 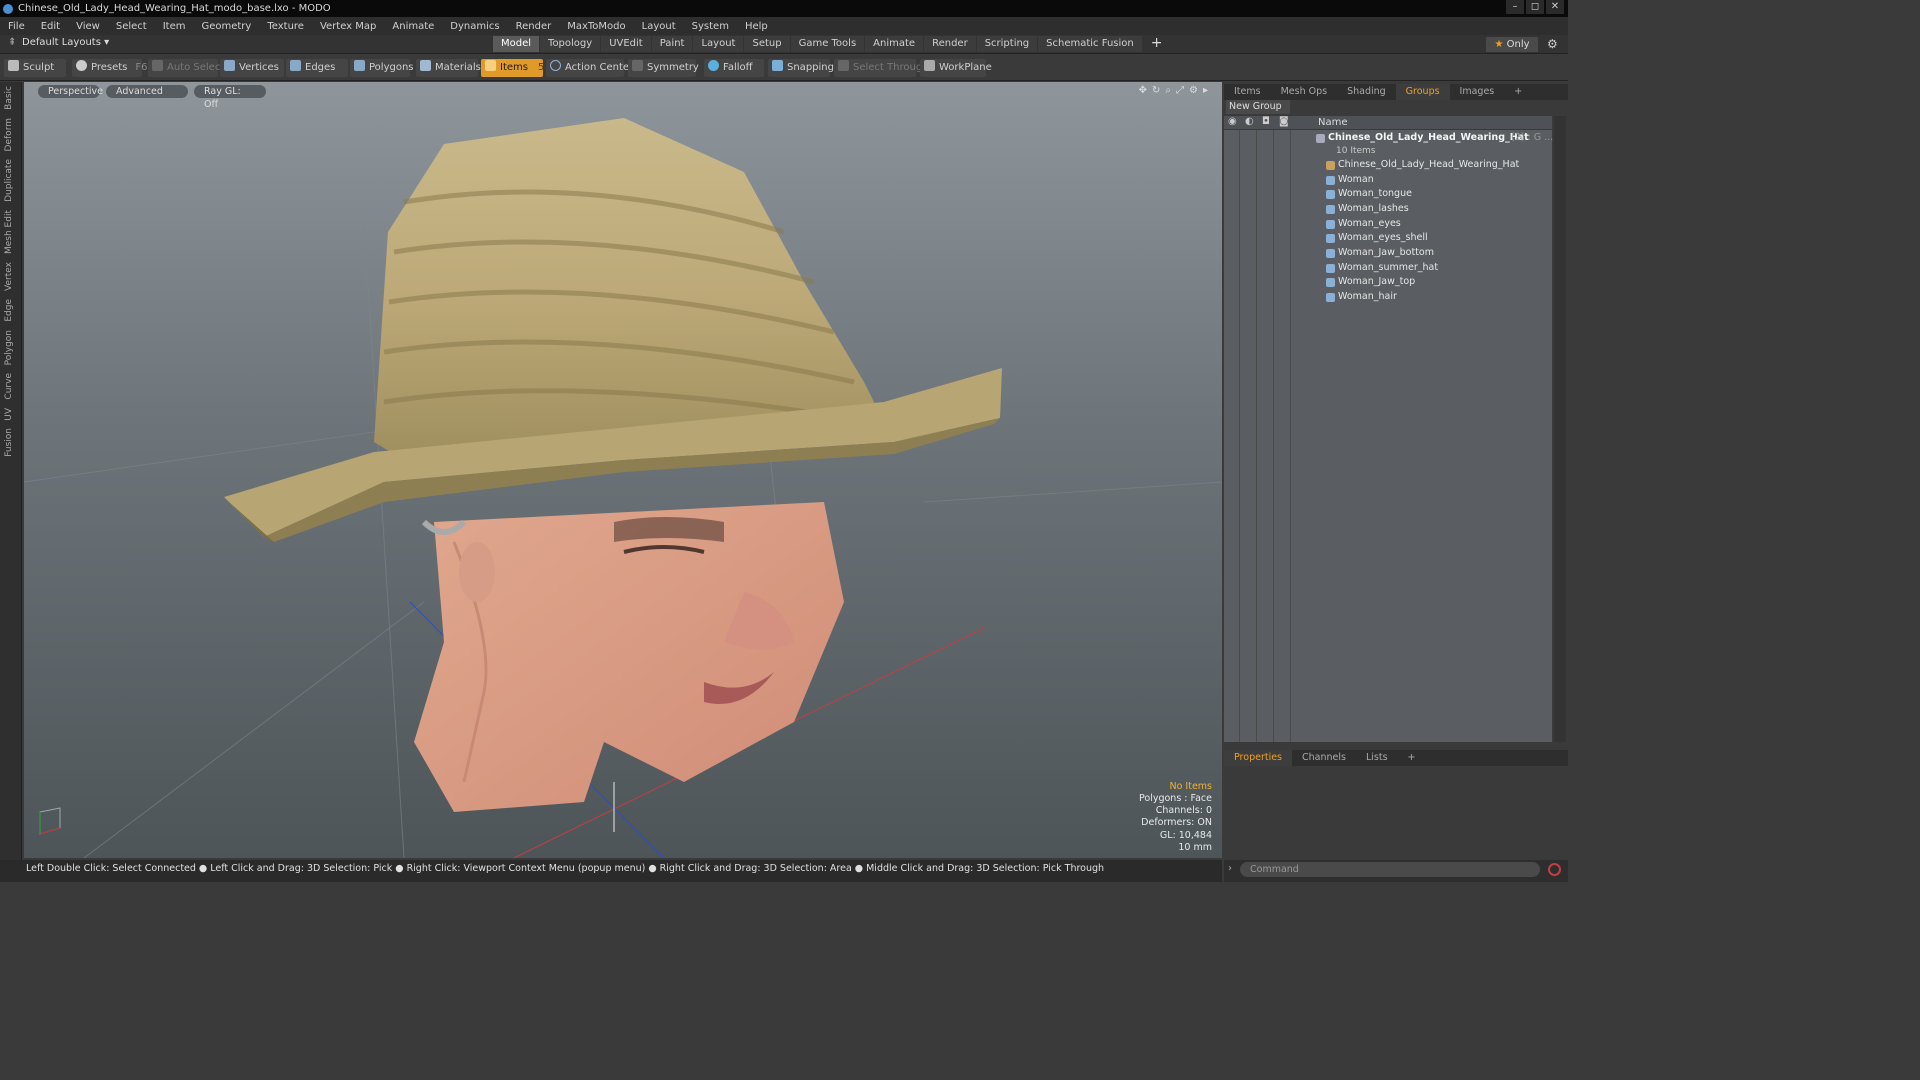 I want to click on select-through-button: Select Through, so click(x=881, y=68).